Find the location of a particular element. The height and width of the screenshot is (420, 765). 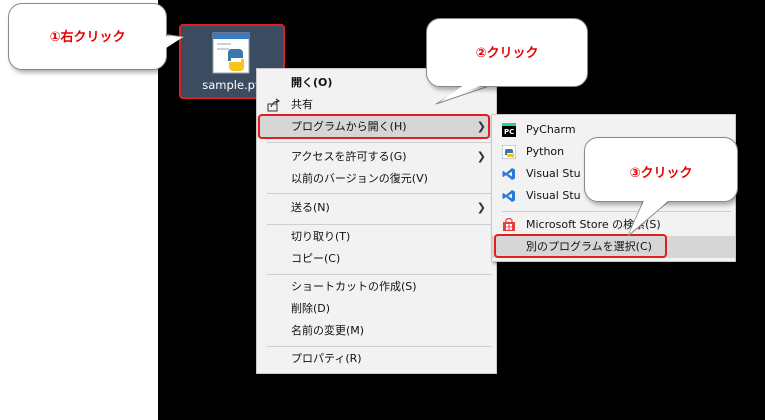

menu-item-give-access: アクセスを許可する(G) ❯ is located at coordinates (376, 157).